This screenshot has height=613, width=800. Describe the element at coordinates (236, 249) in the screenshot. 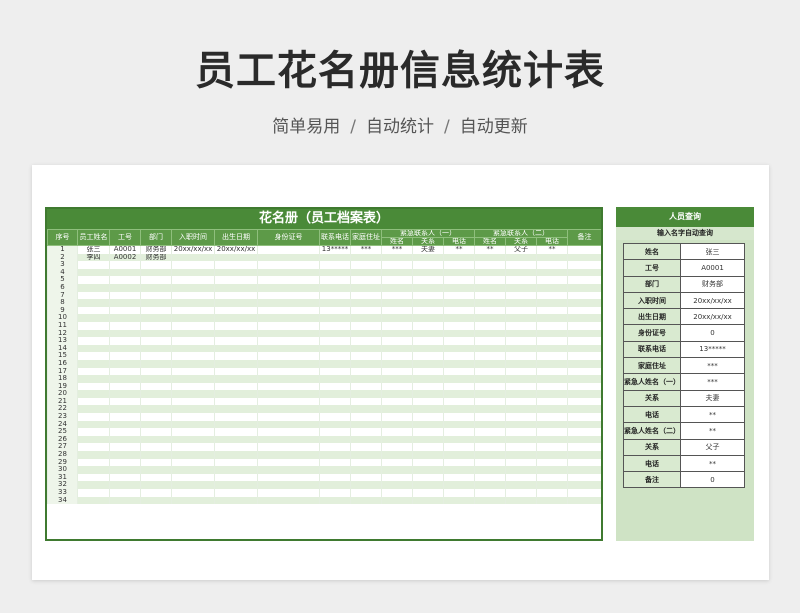

I see `table-cell: 20xx/xx/xx` at that location.